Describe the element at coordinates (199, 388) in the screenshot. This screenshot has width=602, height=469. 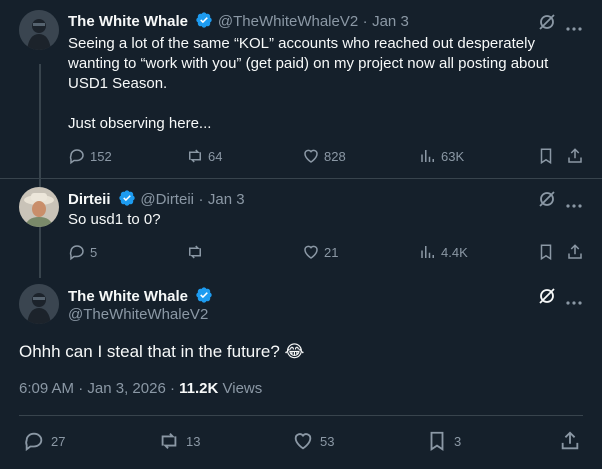
I see `main-views-count: 11.2K` at that location.